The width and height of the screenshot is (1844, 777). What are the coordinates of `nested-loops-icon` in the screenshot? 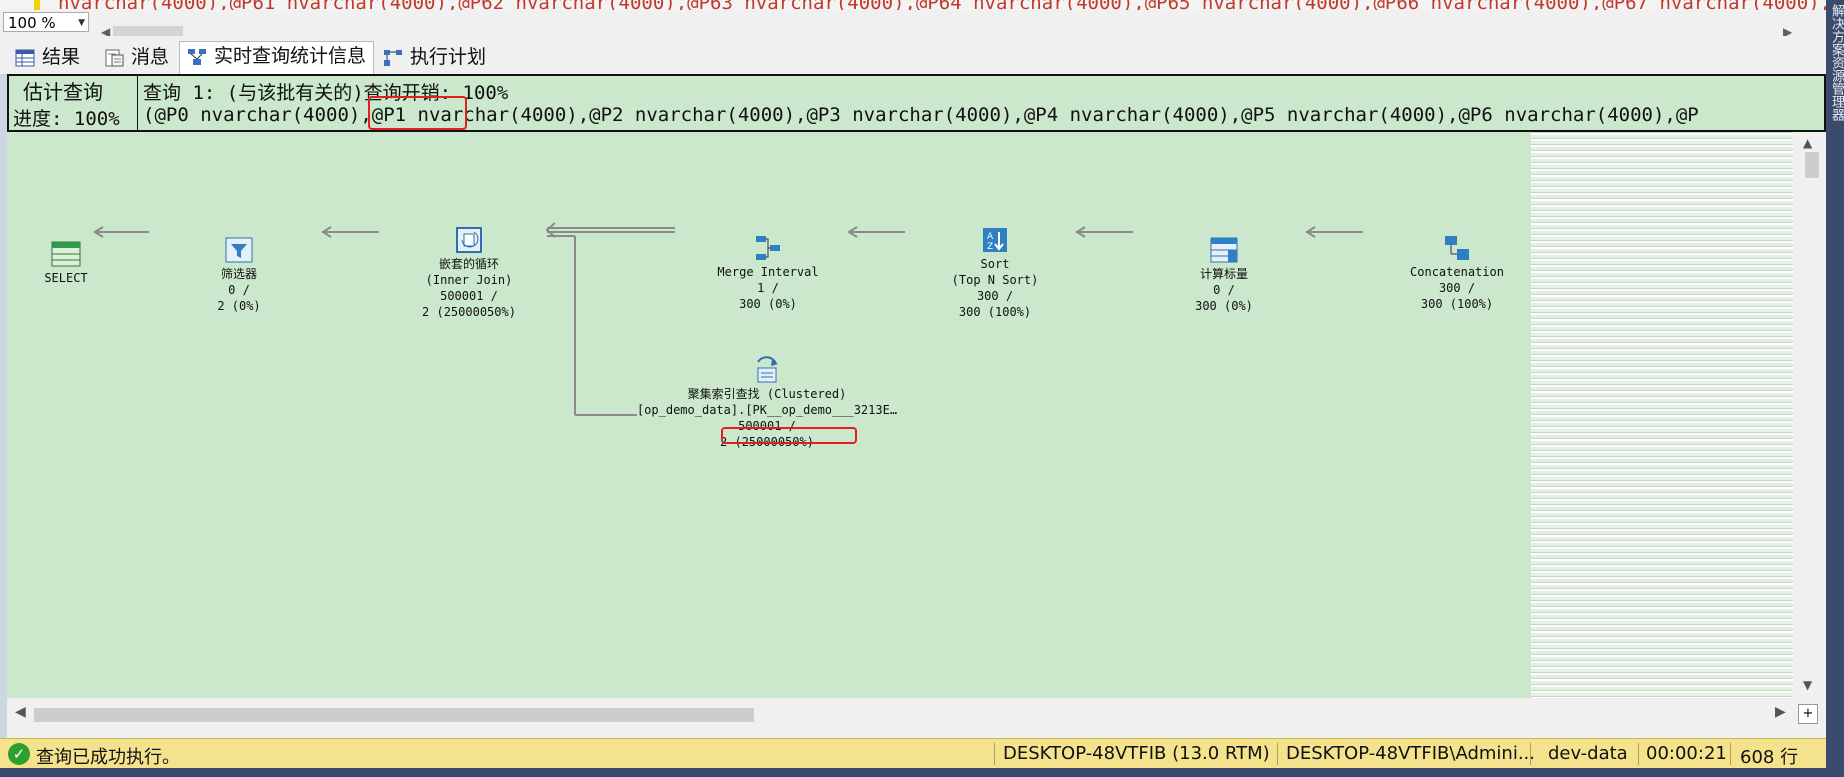 It's located at (469, 240).